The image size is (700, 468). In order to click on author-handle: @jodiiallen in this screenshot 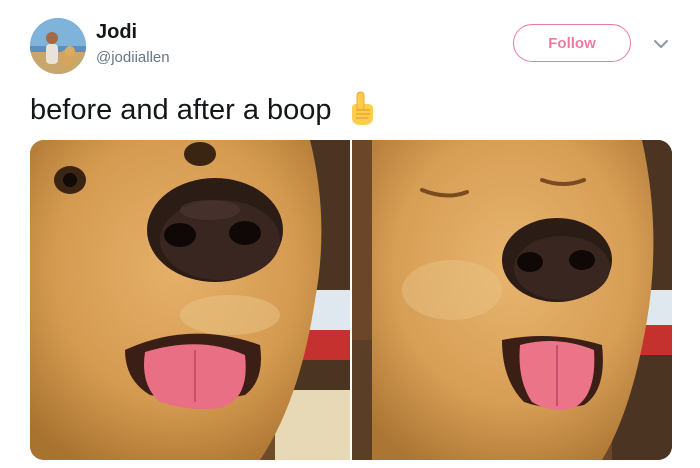, I will do `click(133, 58)`.